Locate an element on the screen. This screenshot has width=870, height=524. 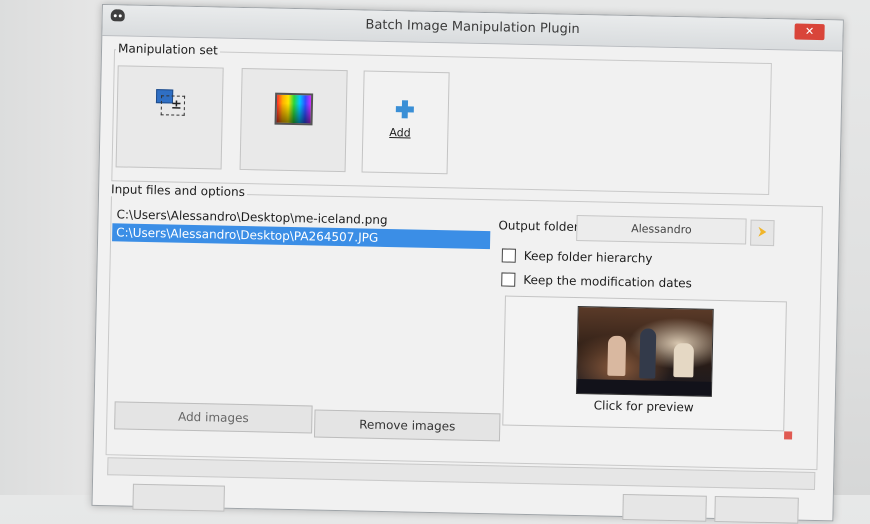
add-images-button: Add images is located at coordinates (213, 417).